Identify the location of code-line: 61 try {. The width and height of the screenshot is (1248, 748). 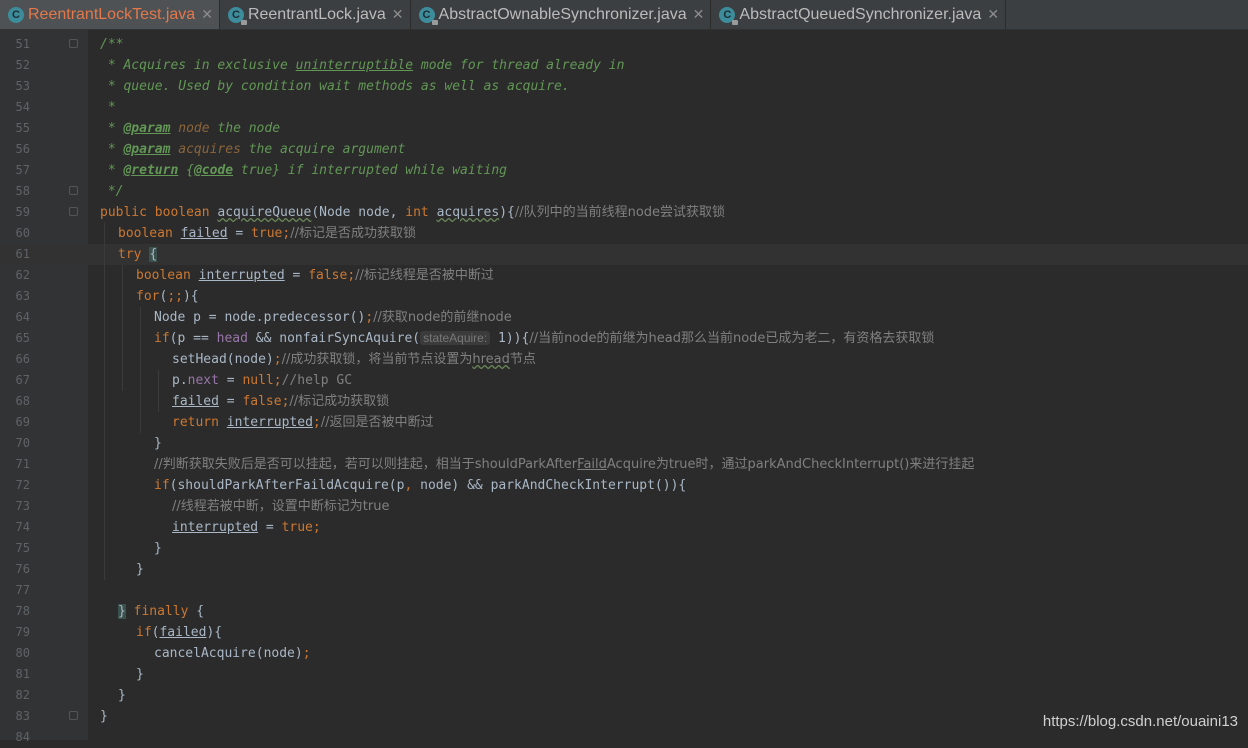
(624, 254).